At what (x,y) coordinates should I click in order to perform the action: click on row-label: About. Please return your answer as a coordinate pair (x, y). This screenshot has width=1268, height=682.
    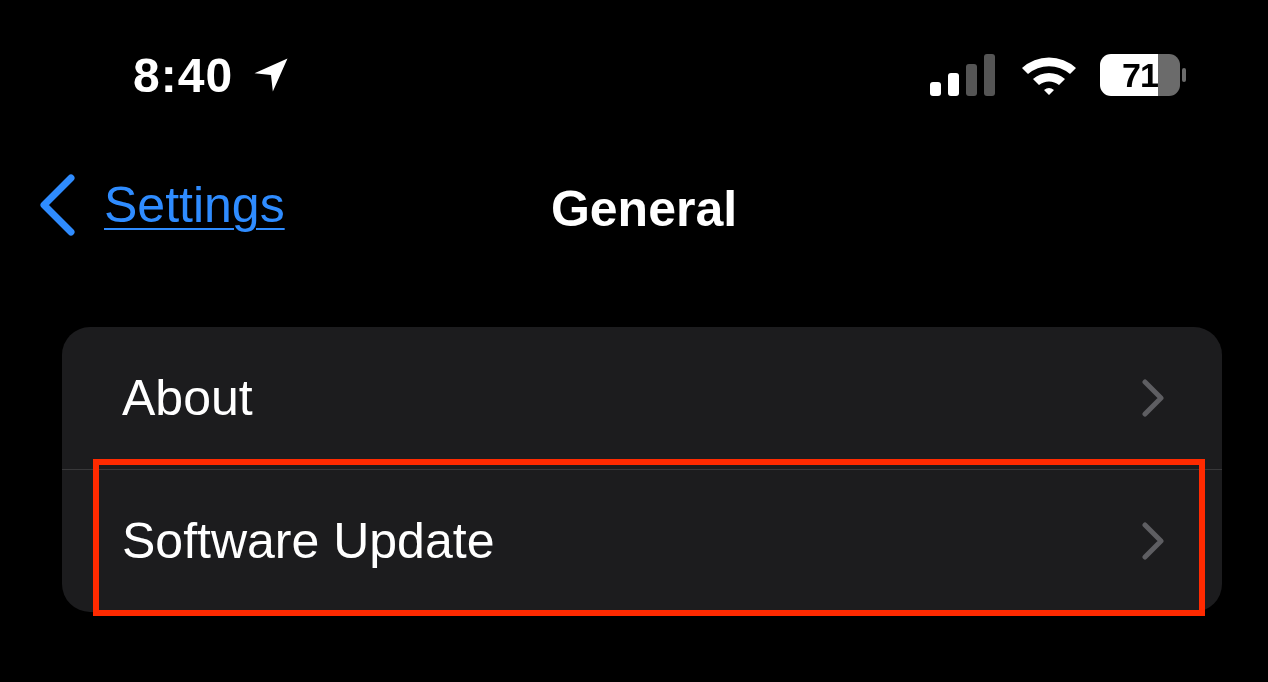
    Looking at the image, I should click on (188, 398).